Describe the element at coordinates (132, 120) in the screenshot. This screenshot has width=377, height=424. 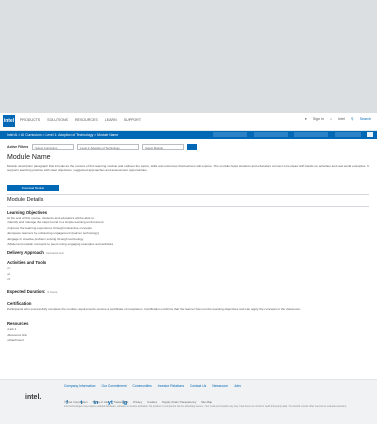
I see `nav-link-support: Support` at that location.